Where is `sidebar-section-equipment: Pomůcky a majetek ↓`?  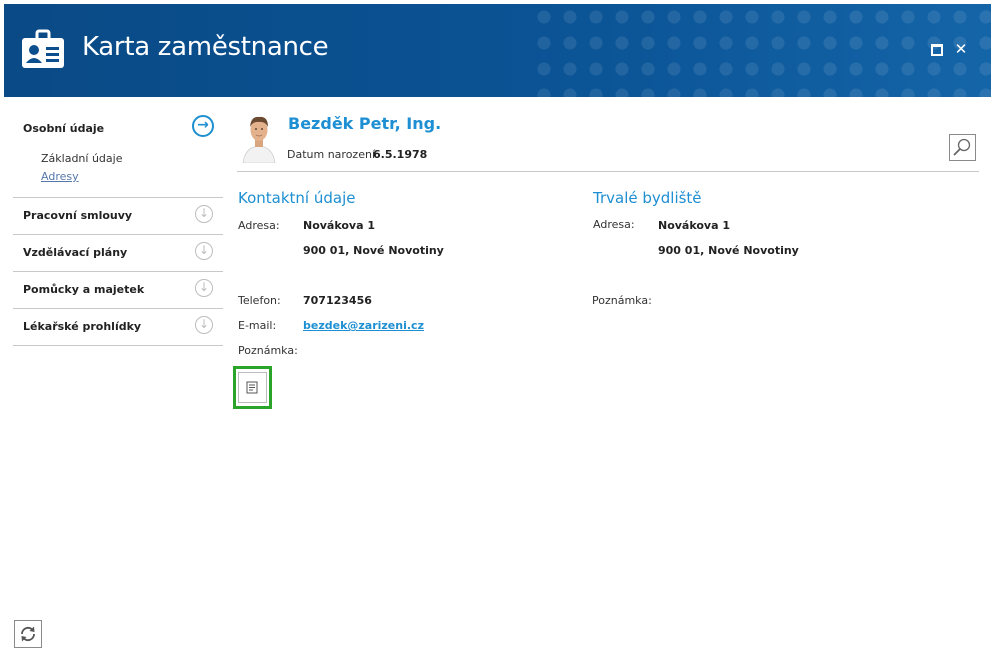
sidebar-section-equipment: Pomůcky a majetek ↓ is located at coordinates (118, 290).